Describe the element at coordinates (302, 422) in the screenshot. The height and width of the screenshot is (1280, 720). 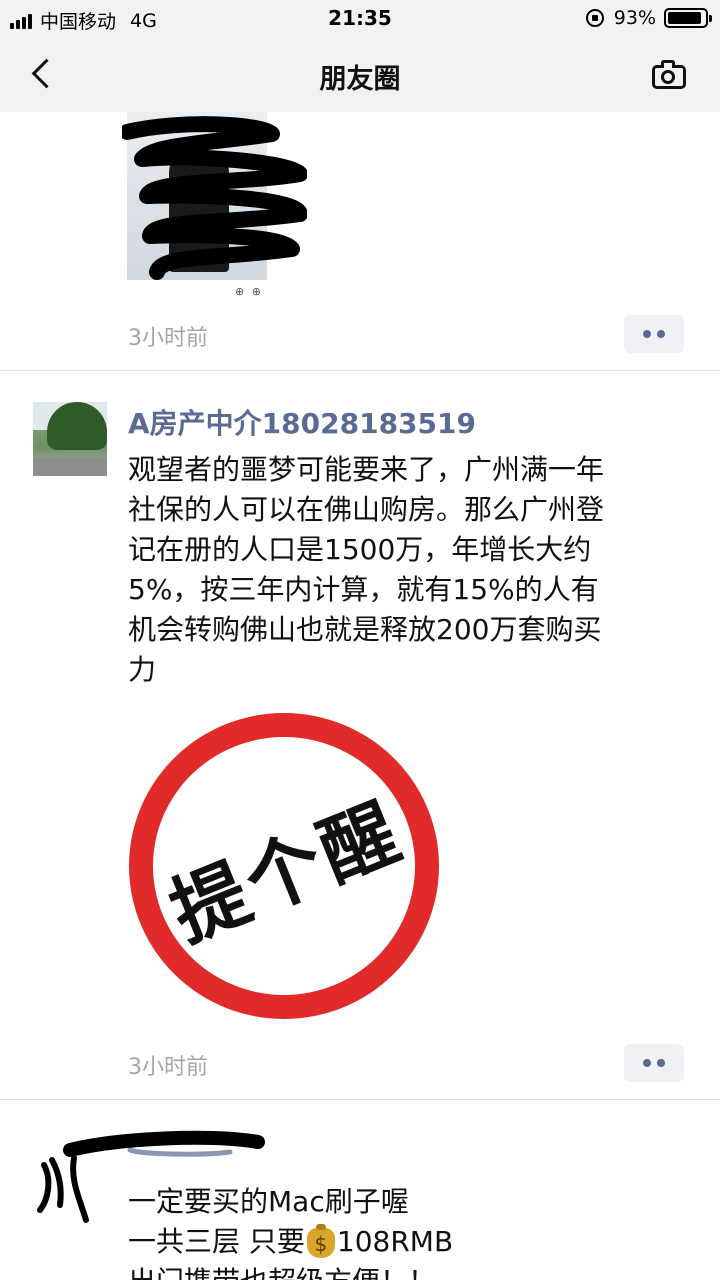
I see `post-username: A房产中介18028183519` at that location.